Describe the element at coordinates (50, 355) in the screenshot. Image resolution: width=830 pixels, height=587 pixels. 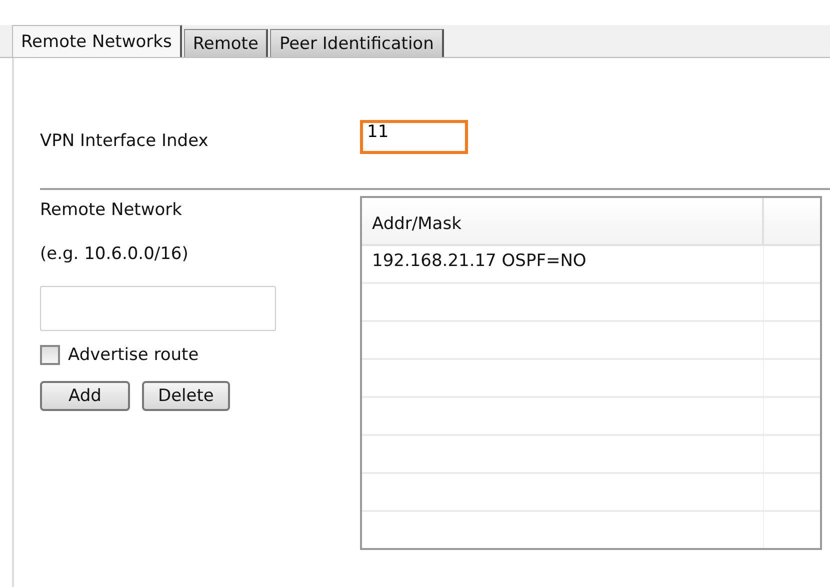
I see `checkbox` at that location.